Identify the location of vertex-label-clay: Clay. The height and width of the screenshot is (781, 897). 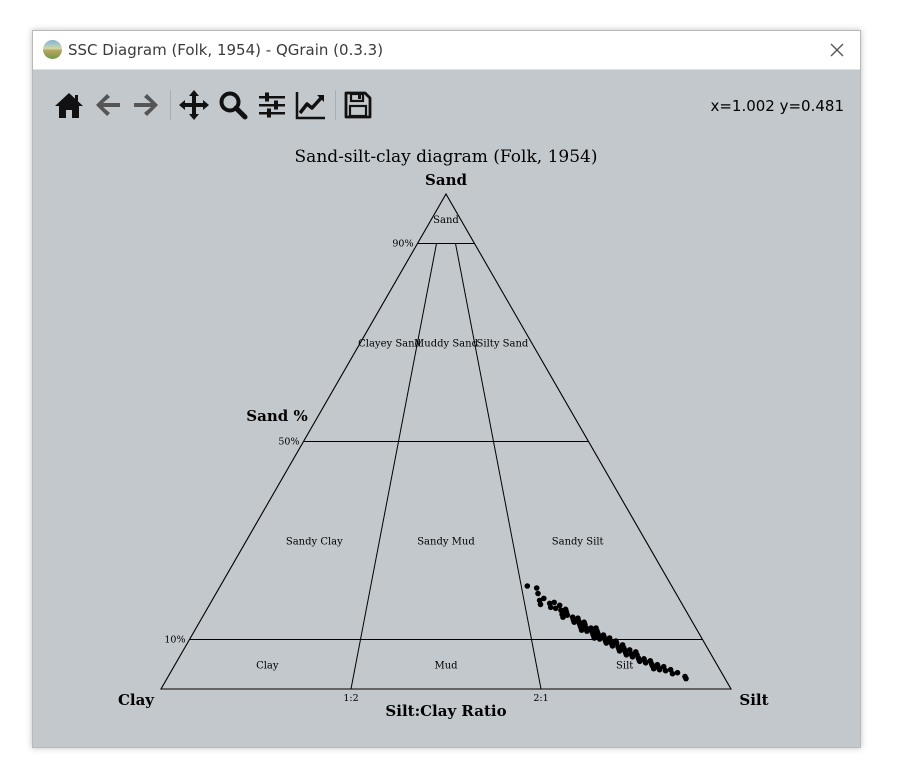
(136, 700).